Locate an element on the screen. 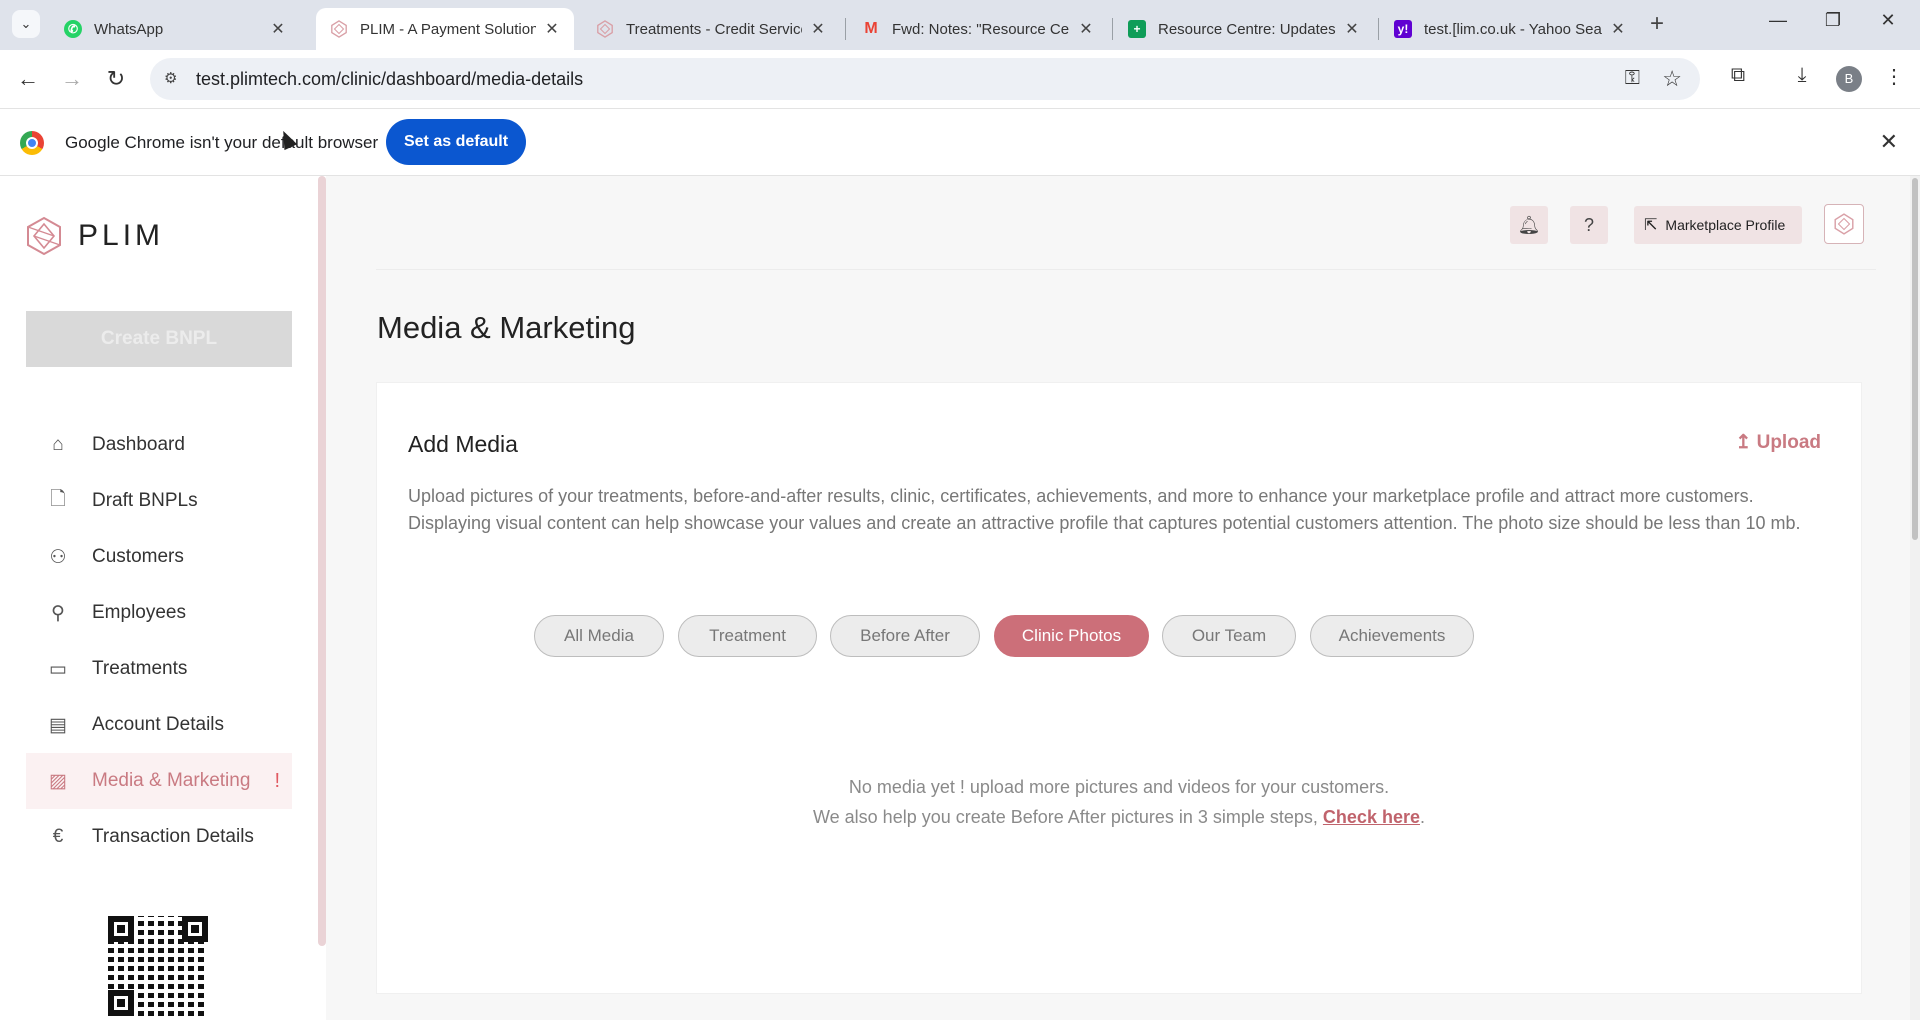 This screenshot has height=1020, width=1920. back-arrow-icon: ← is located at coordinates (28, 80).